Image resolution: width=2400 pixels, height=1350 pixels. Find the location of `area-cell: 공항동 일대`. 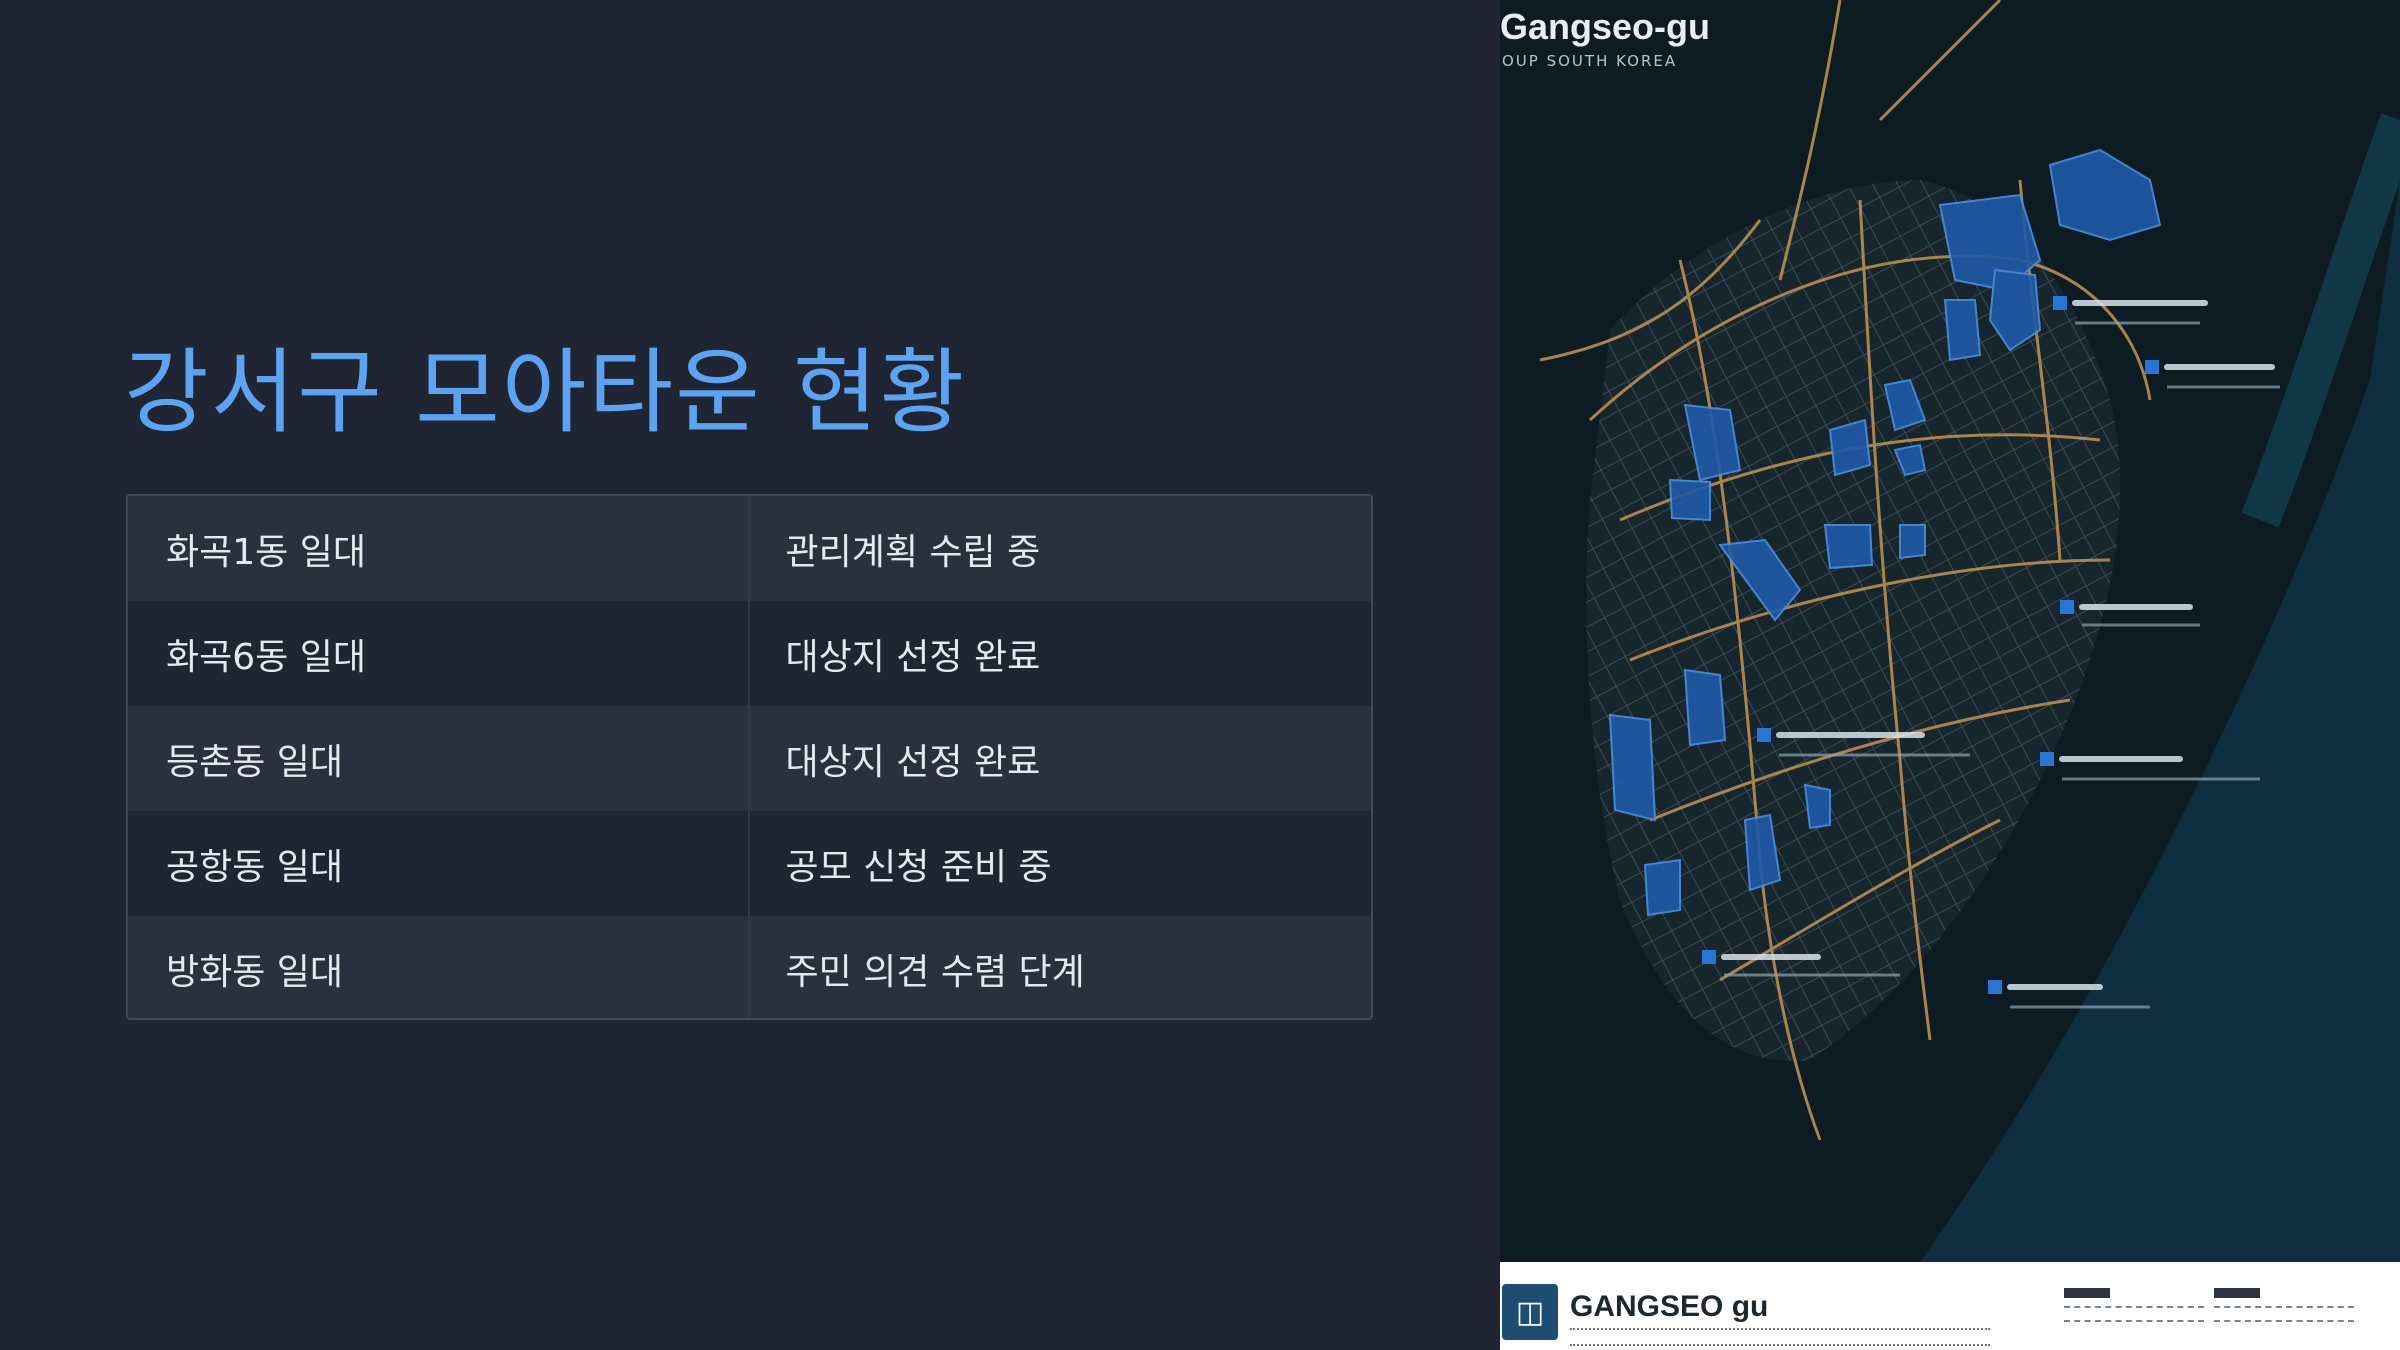

area-cell: 공항동 일대 is located at coordinates (439, 863).